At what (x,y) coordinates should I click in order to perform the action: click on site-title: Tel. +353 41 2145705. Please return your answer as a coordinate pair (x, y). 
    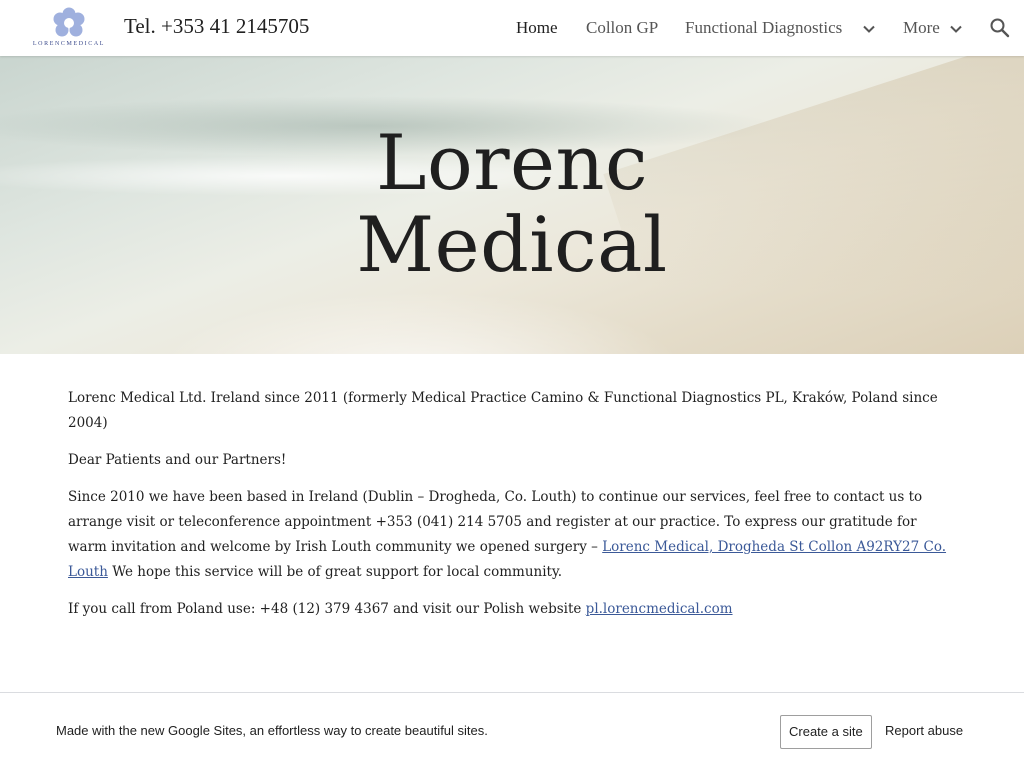
    Looking at the image, I should click on (216, 26).